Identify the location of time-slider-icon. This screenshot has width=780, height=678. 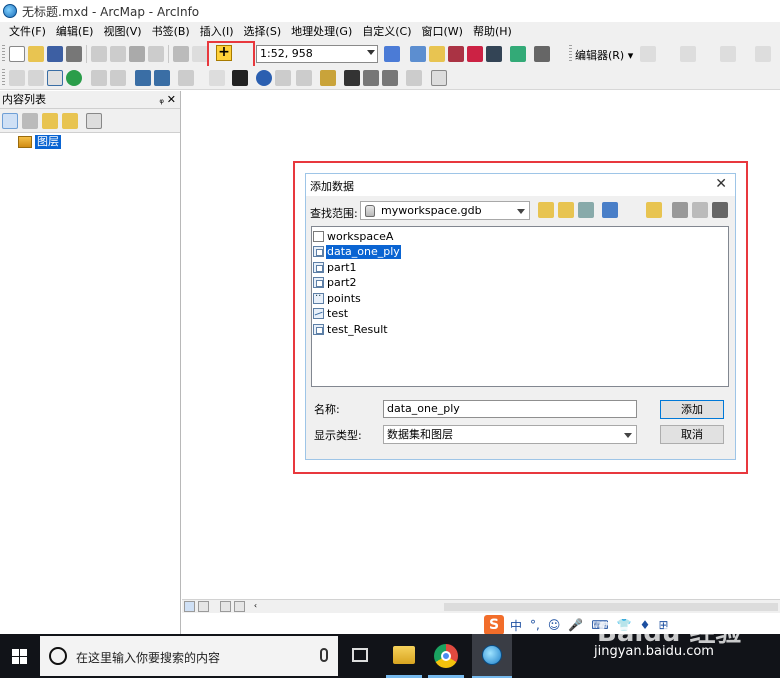
(414, 78).